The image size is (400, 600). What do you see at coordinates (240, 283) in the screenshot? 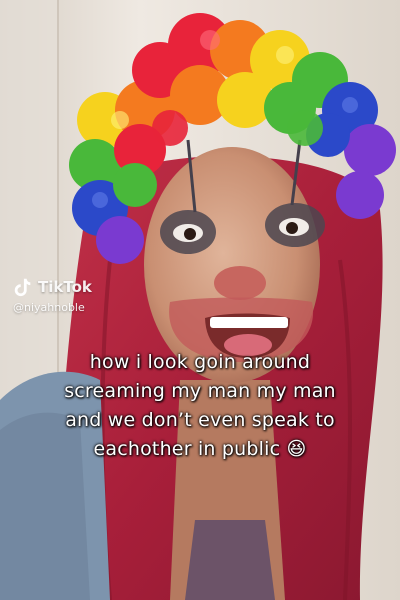
I see `clown-nose` at bounding box center [240, 283].